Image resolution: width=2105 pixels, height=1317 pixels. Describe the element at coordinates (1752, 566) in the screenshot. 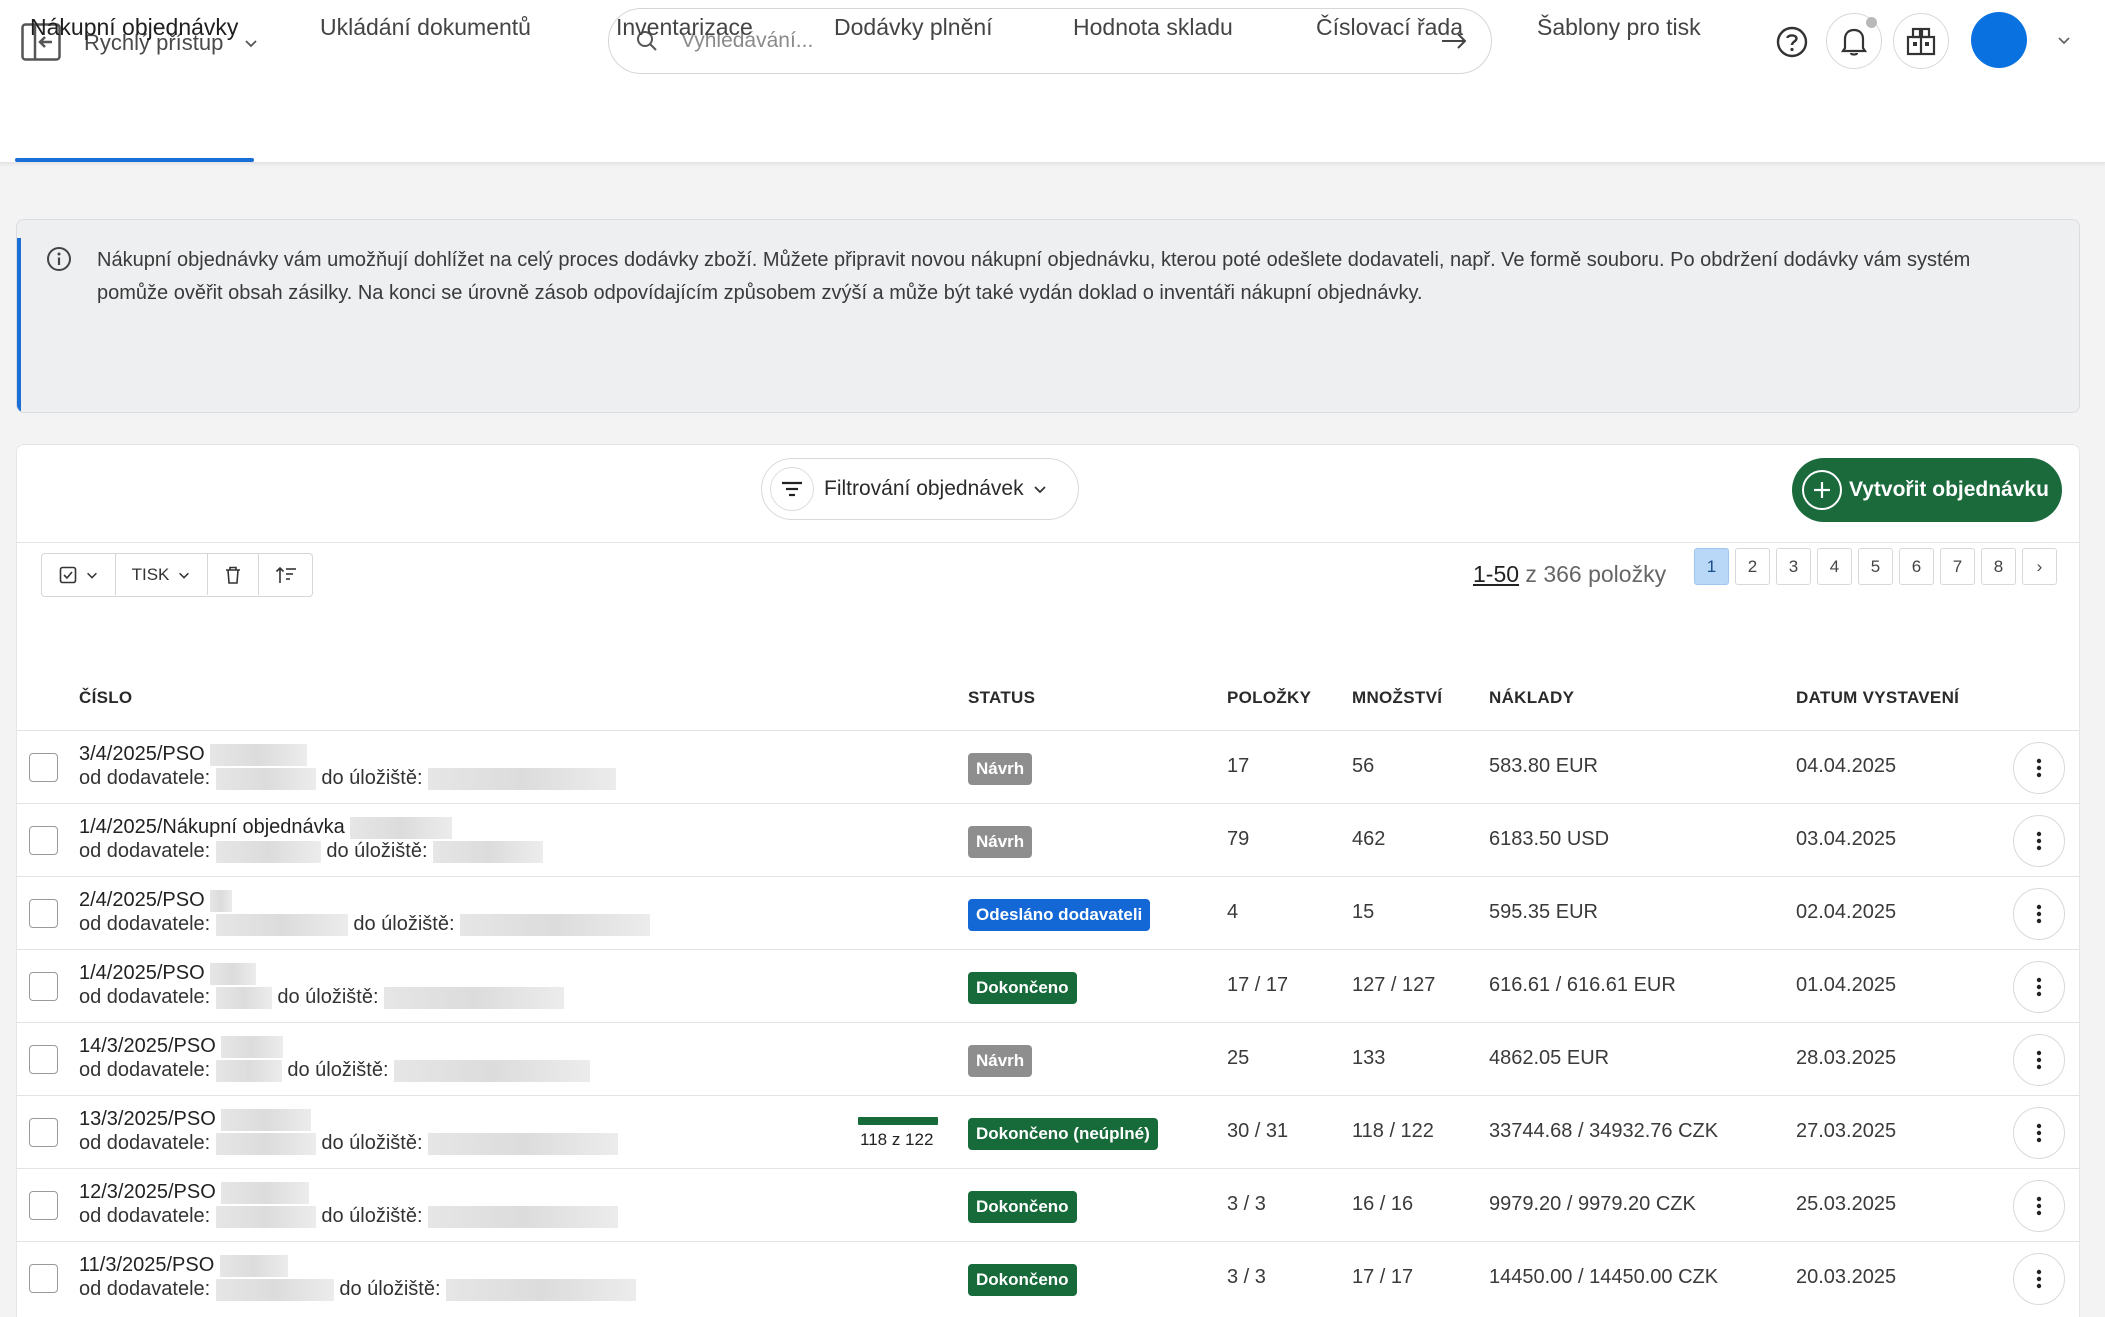

I see `page-button: 2` at that location.